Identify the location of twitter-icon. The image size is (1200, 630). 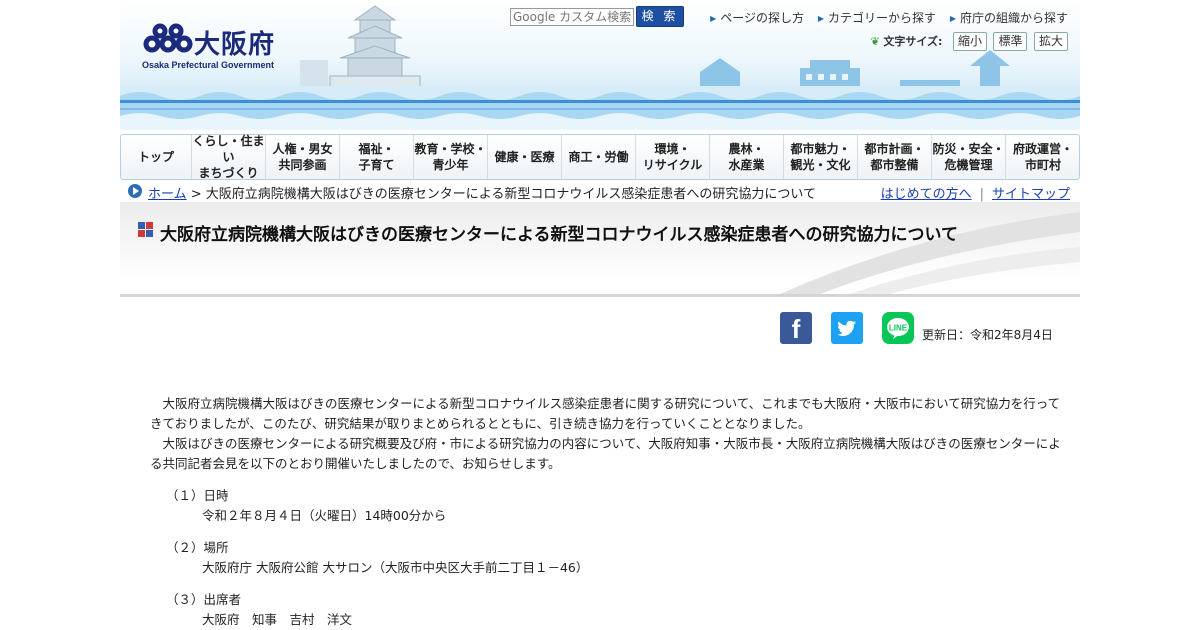
(847, 328).